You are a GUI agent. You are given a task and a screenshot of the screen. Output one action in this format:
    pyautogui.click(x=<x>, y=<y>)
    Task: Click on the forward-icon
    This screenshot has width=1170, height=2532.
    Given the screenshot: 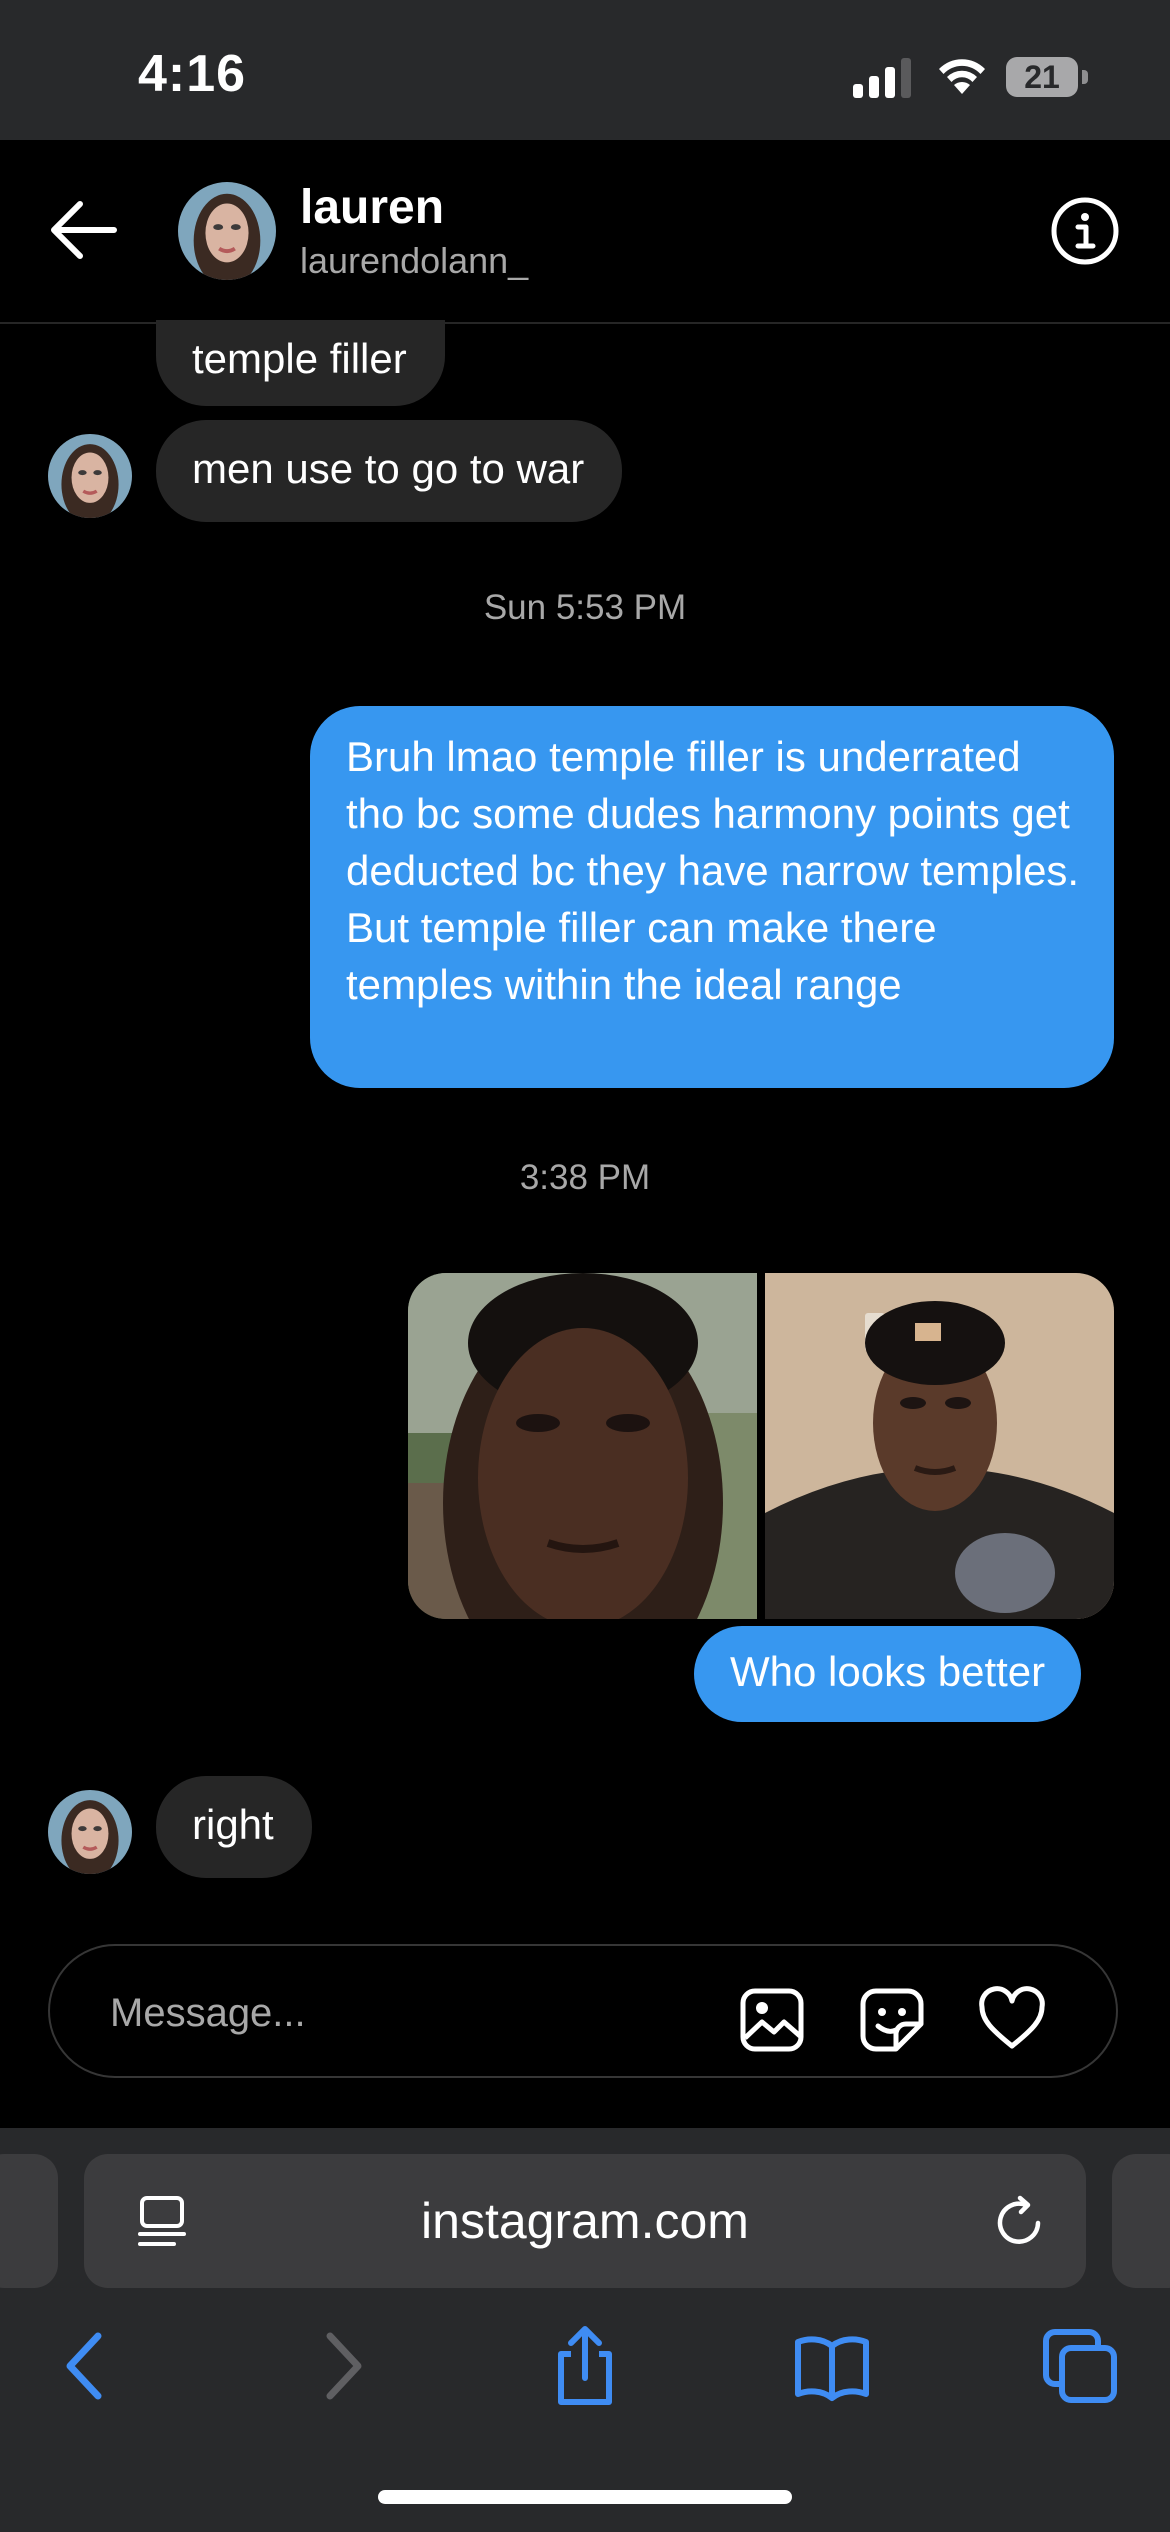 What is the action you would take?
    pyautogui.click(x=340, y=2366)
    